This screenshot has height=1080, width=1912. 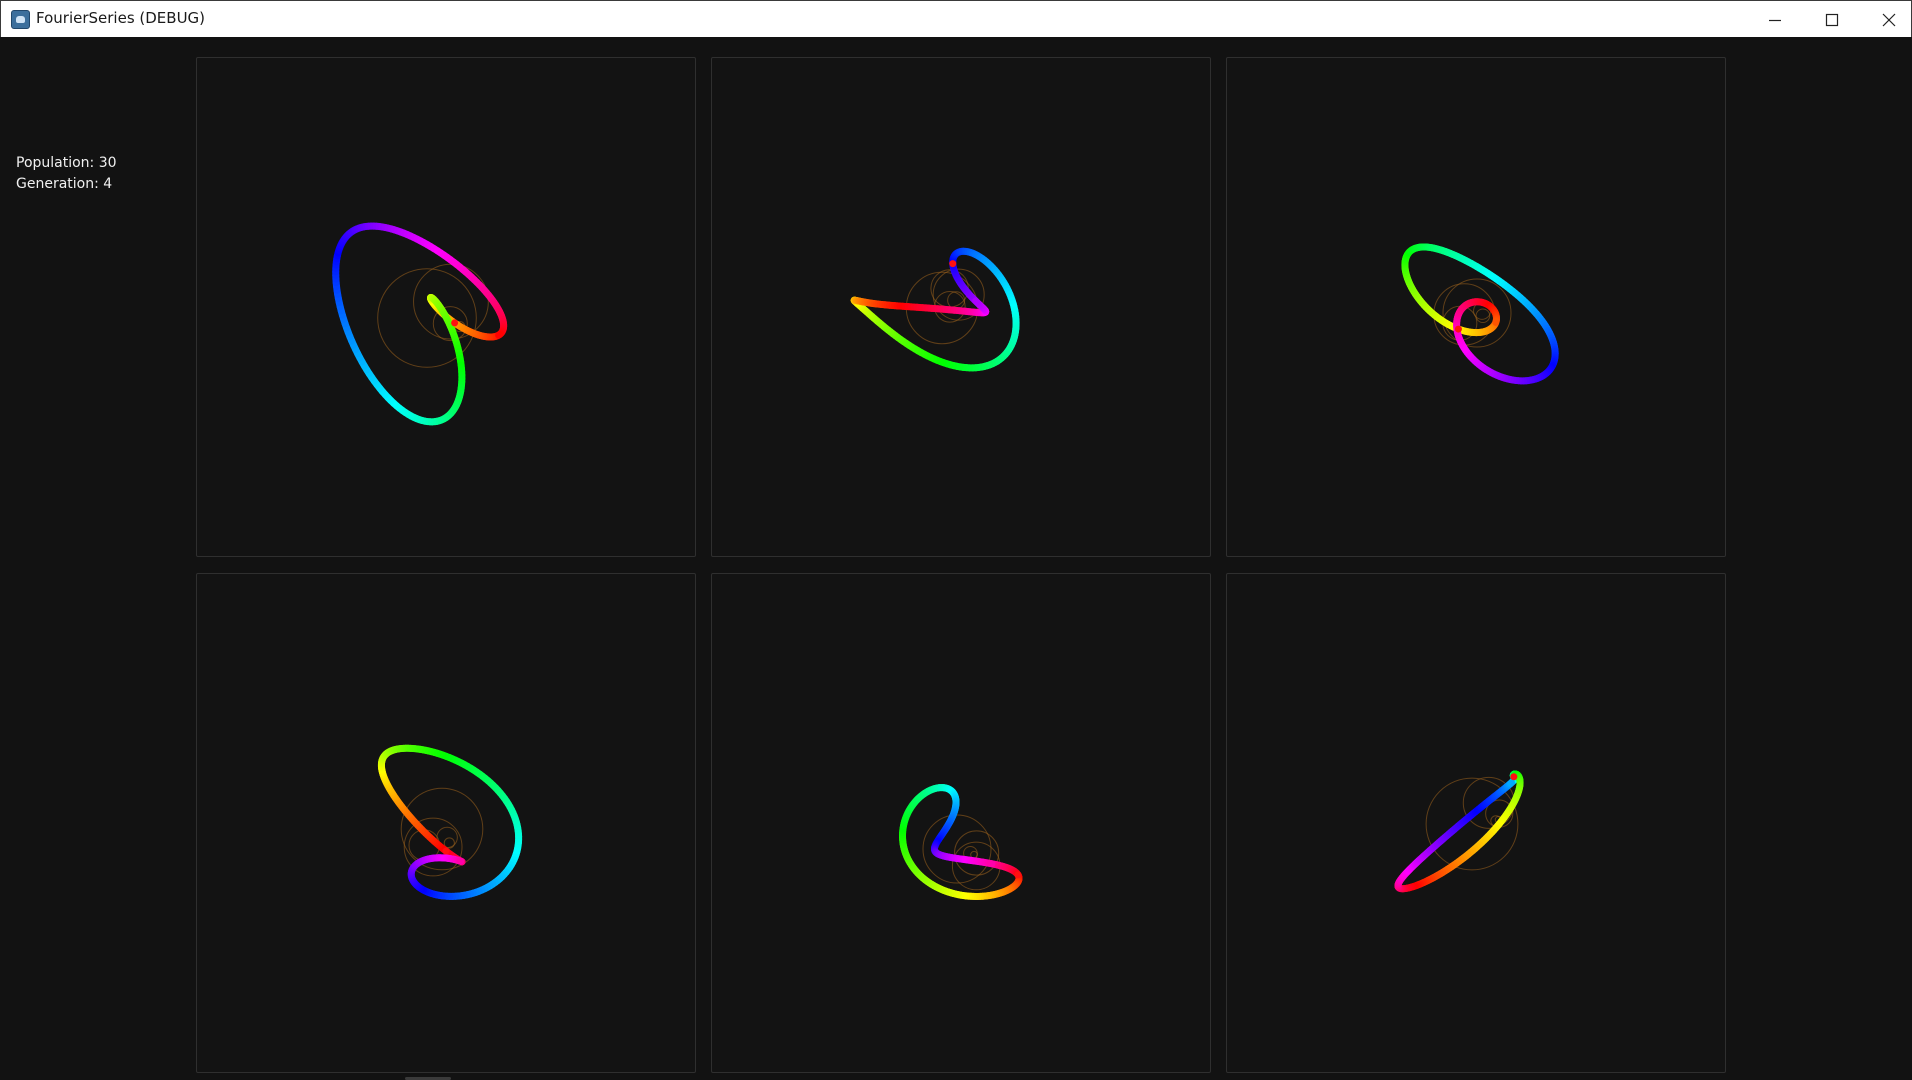 I want to click on population-label: Population: 30, so click(x=66, y=163).